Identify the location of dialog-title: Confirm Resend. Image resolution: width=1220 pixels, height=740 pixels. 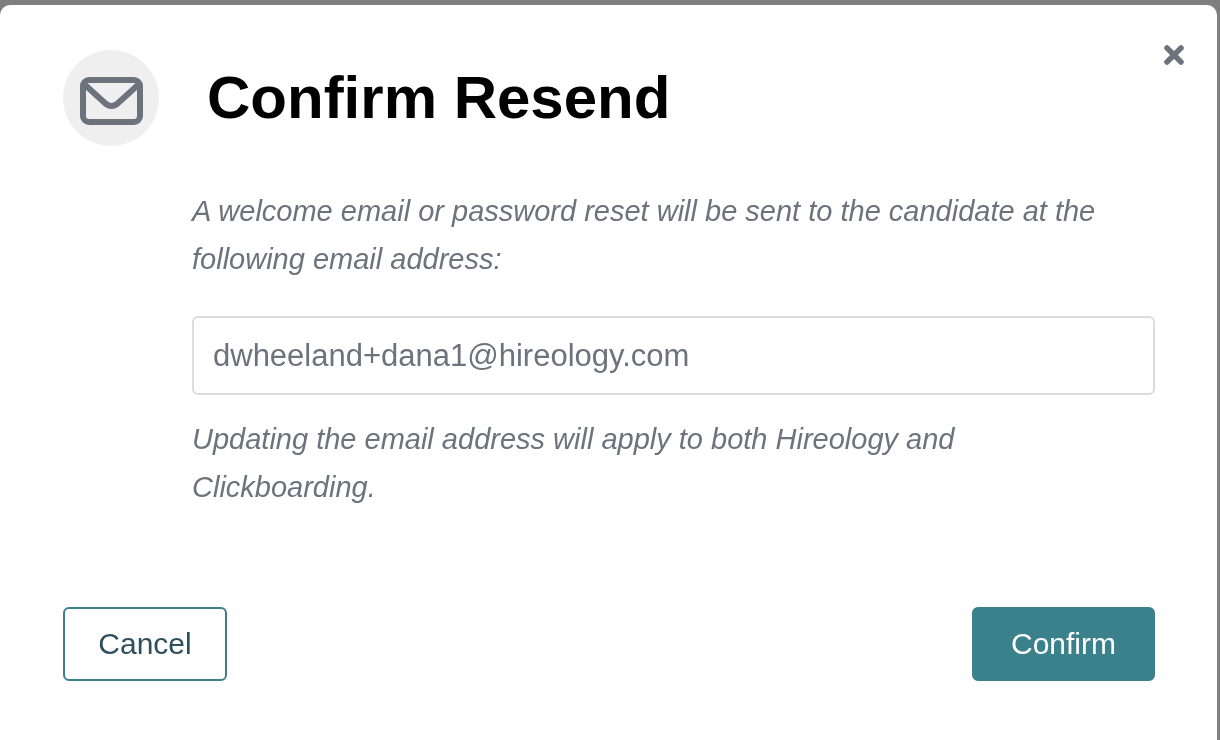
(439, 98).